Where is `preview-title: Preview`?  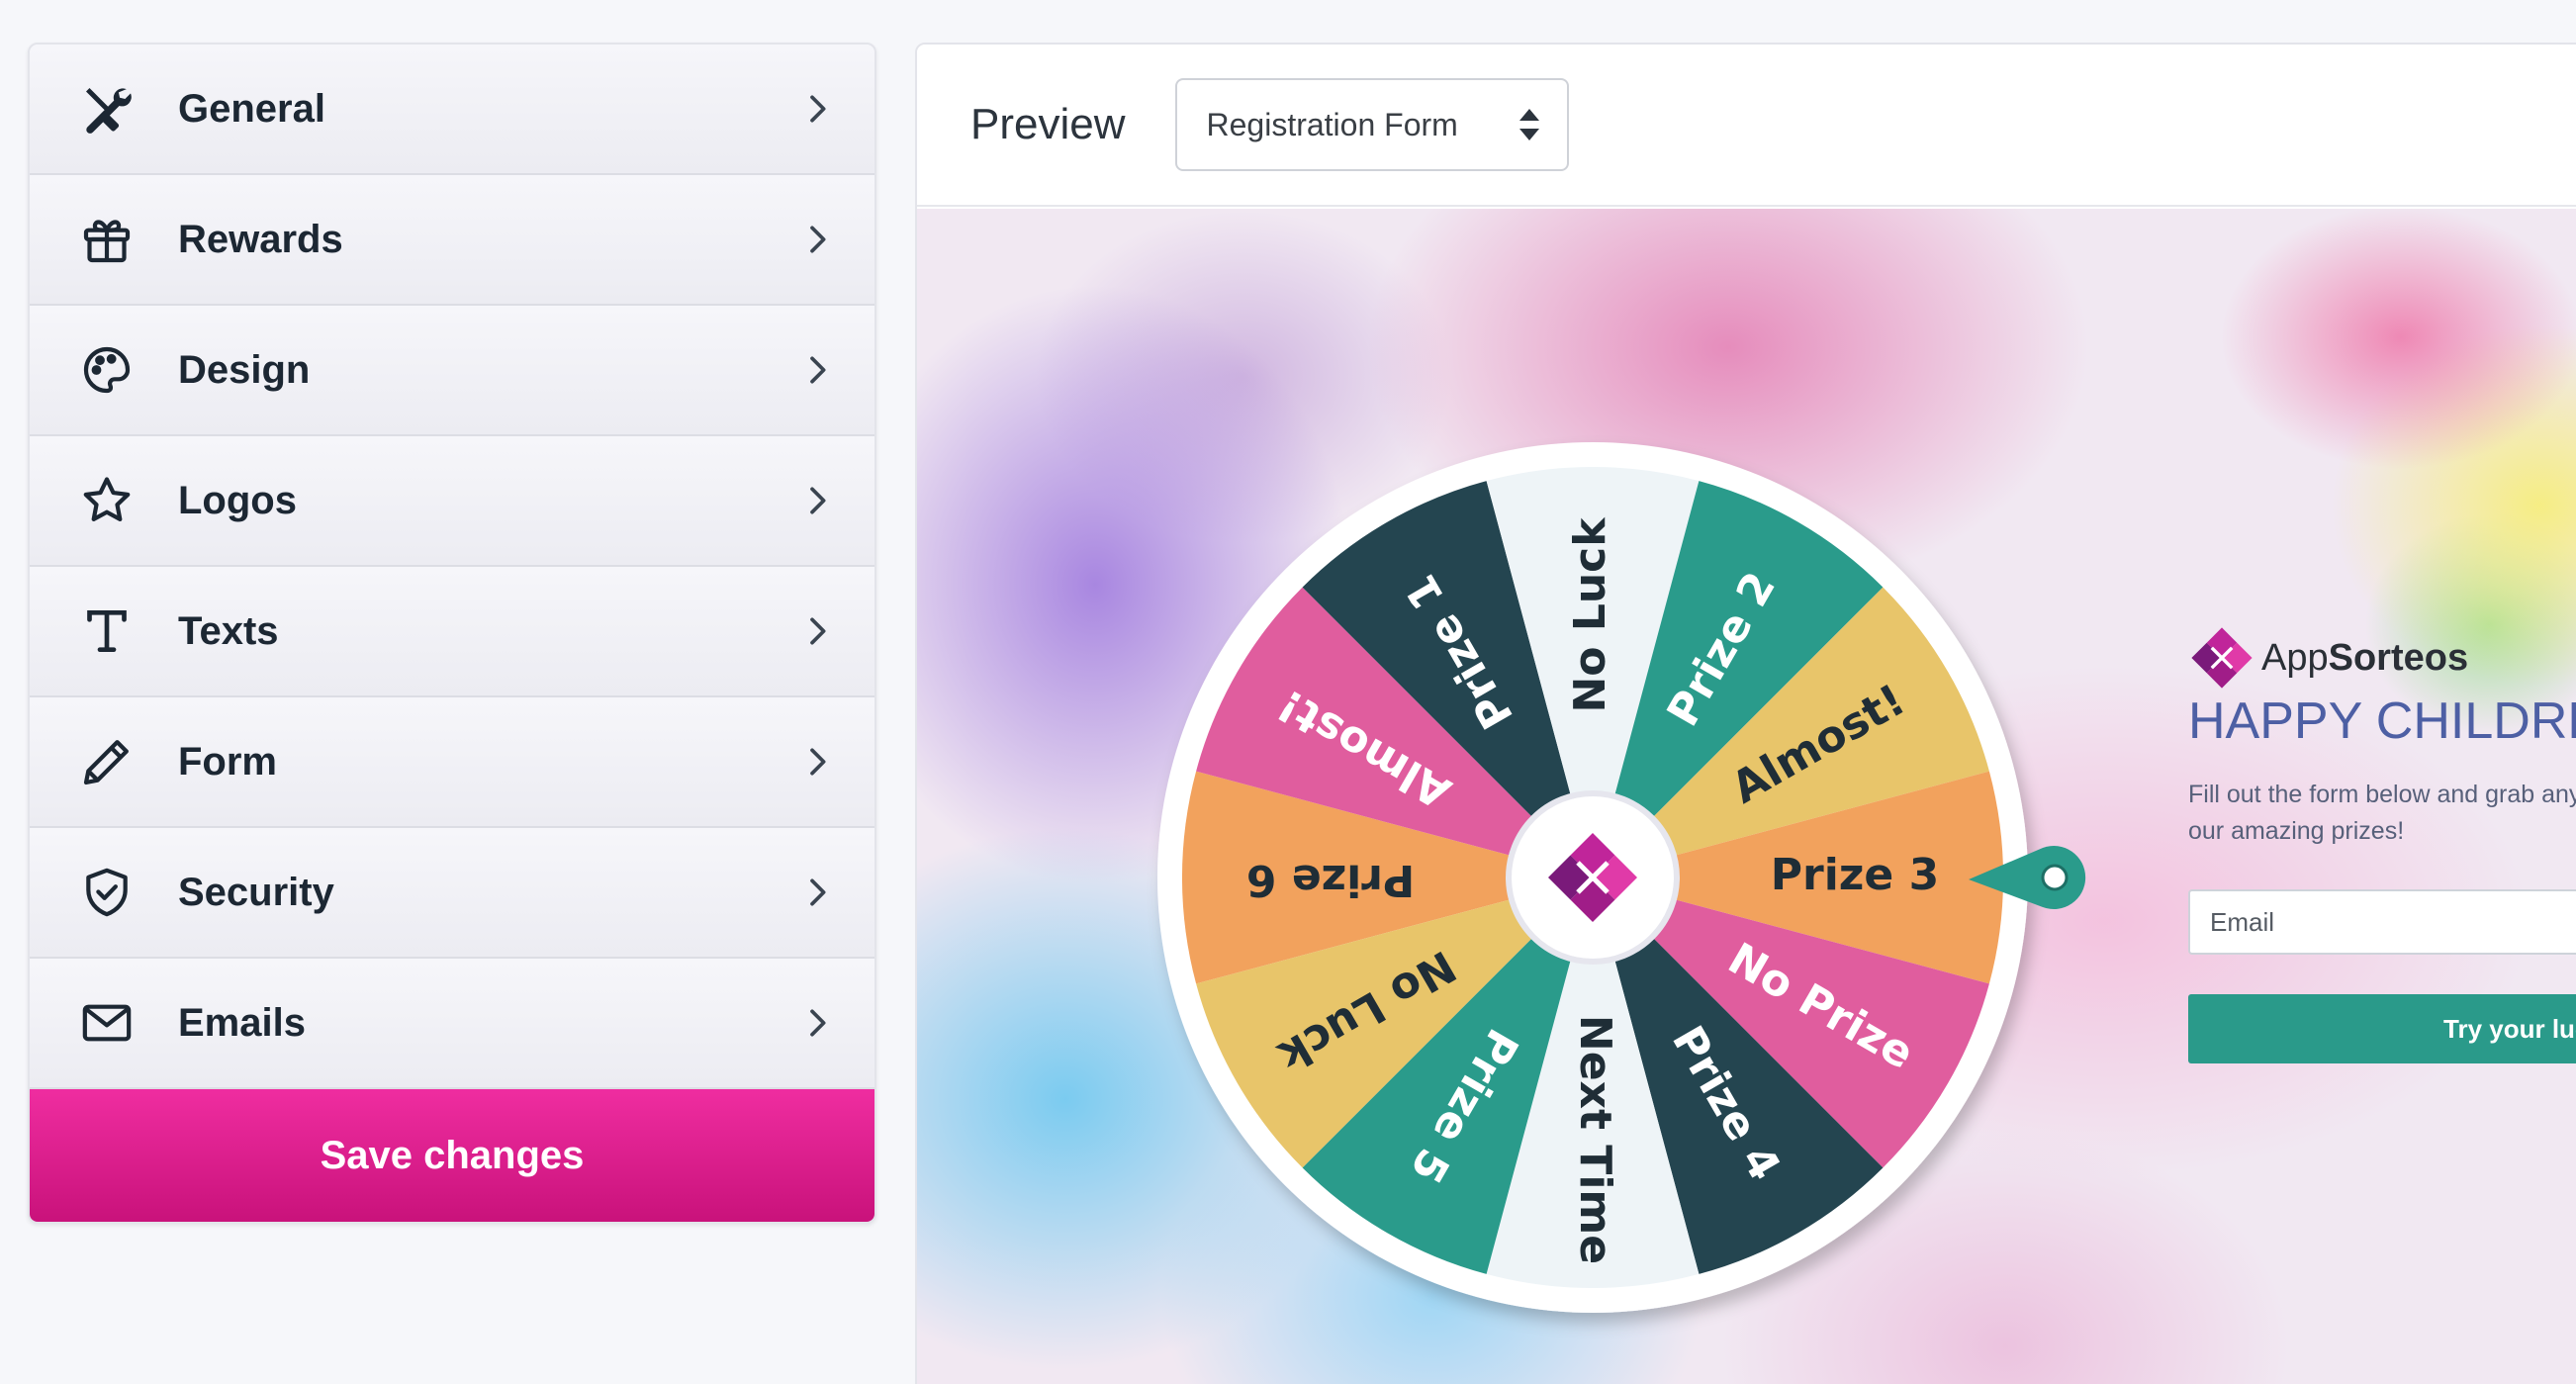 preview-title: Preview is located at coordinates (1048, 124).